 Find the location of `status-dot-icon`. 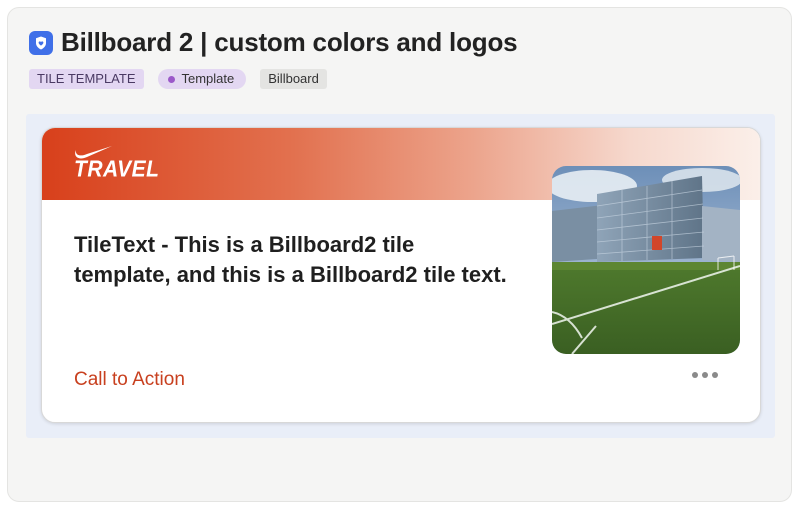

status-dot-icon is located at coordinates (171, 79).